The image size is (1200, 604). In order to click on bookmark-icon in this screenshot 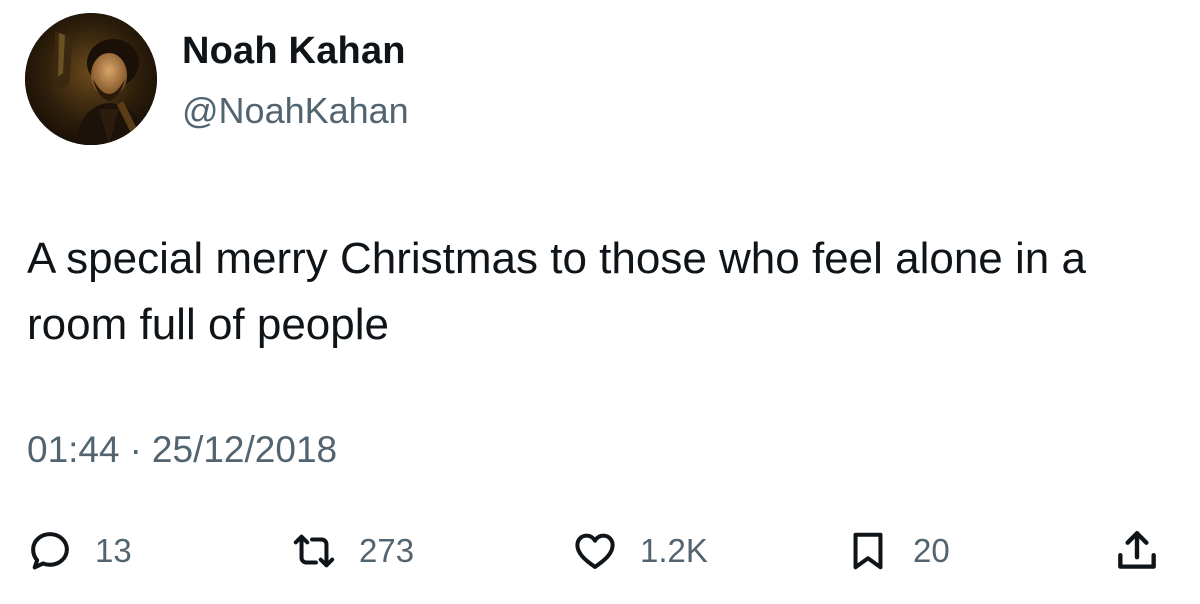, I will do `click(868, 551)`.